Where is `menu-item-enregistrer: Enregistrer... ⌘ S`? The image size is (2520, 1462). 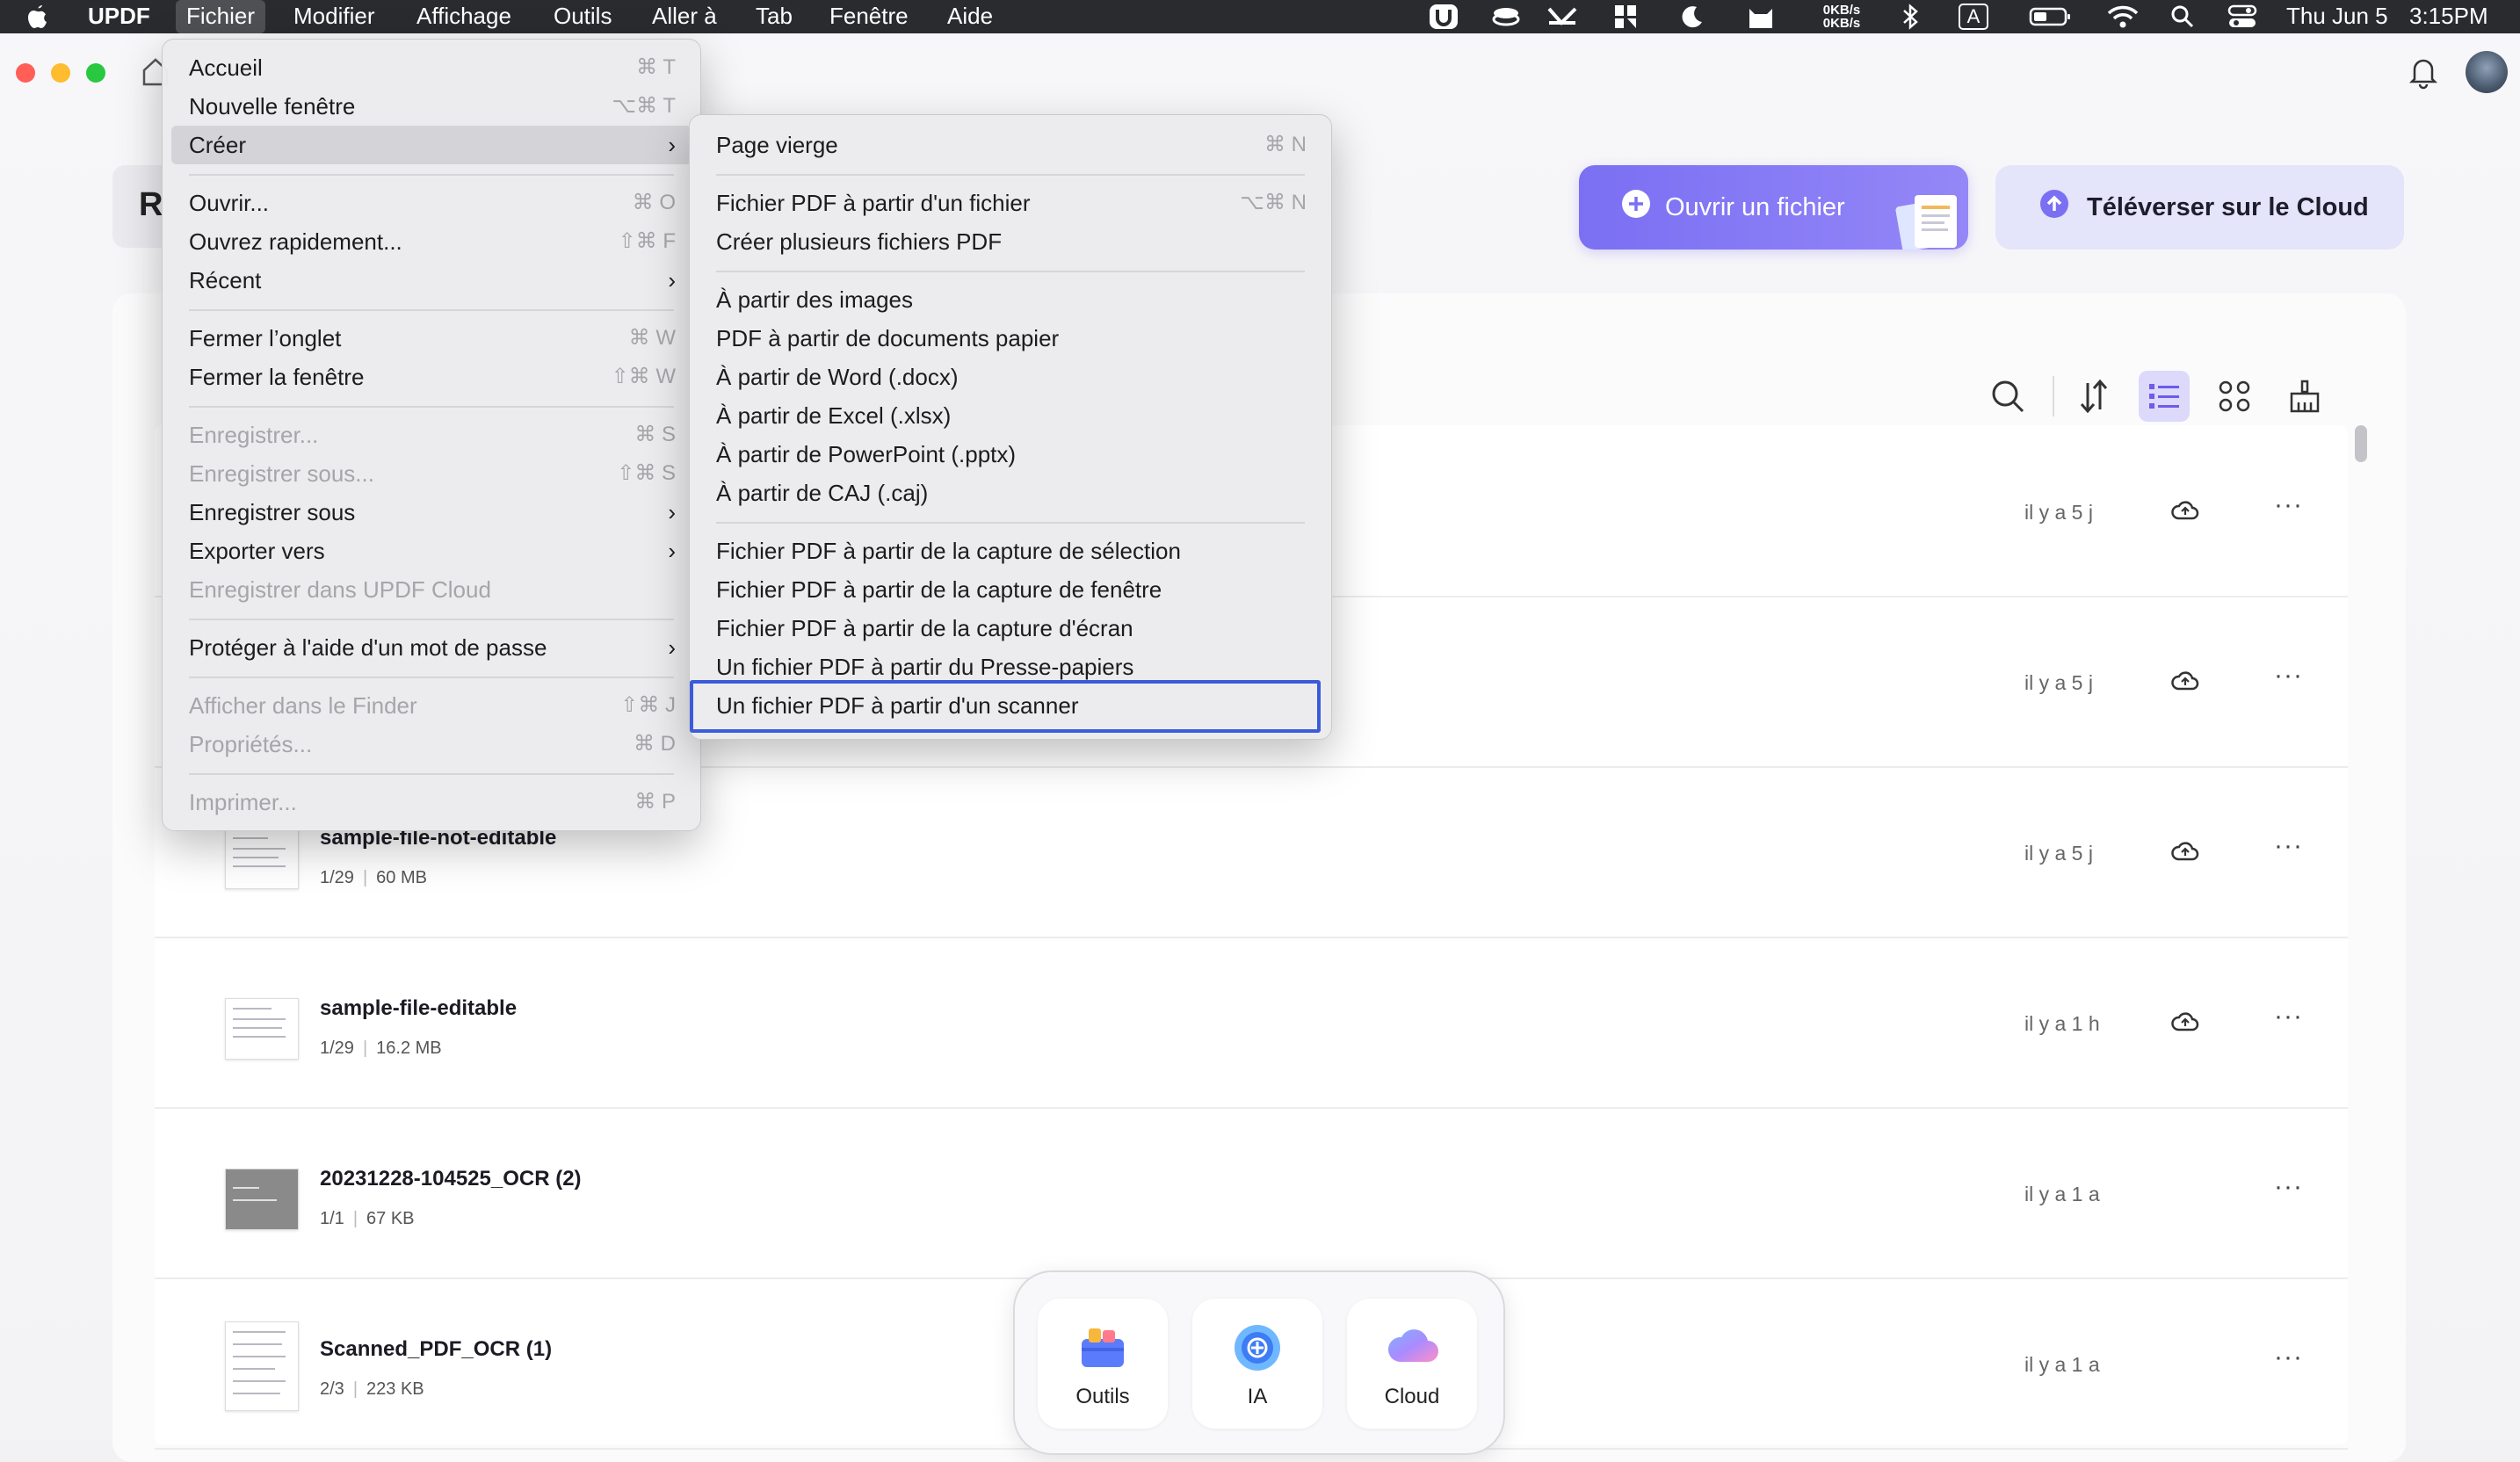 menu-item-enregistrer: Enregistrer... ⌘ S is located at coordinates (431, 435).